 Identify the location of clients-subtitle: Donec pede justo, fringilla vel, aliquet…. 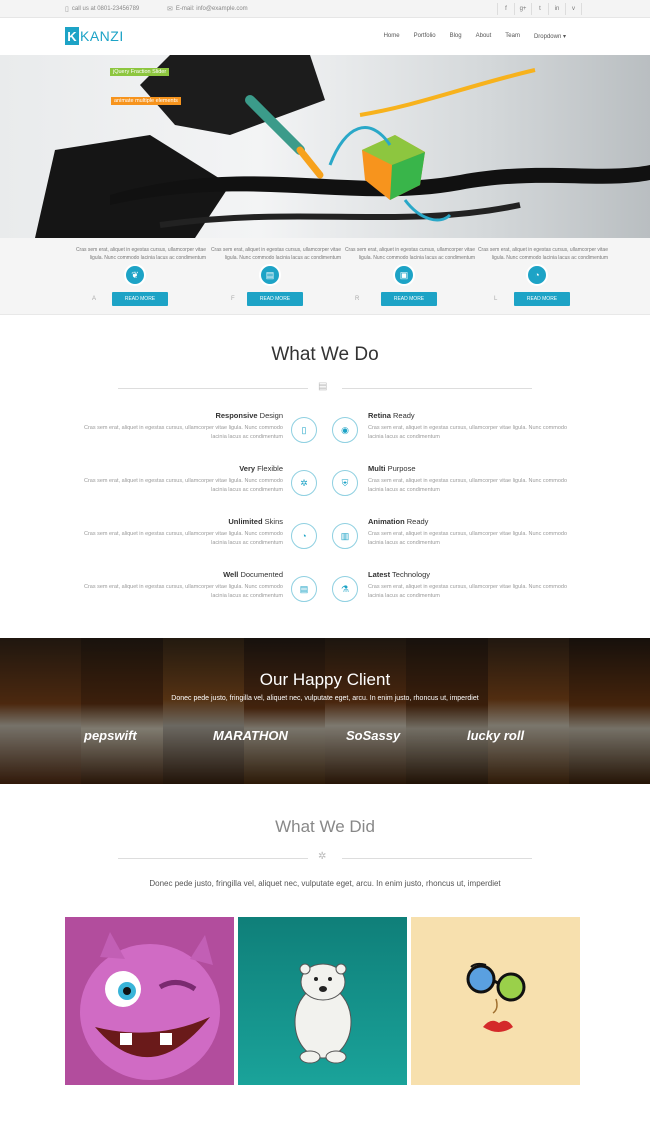
(325, 698).